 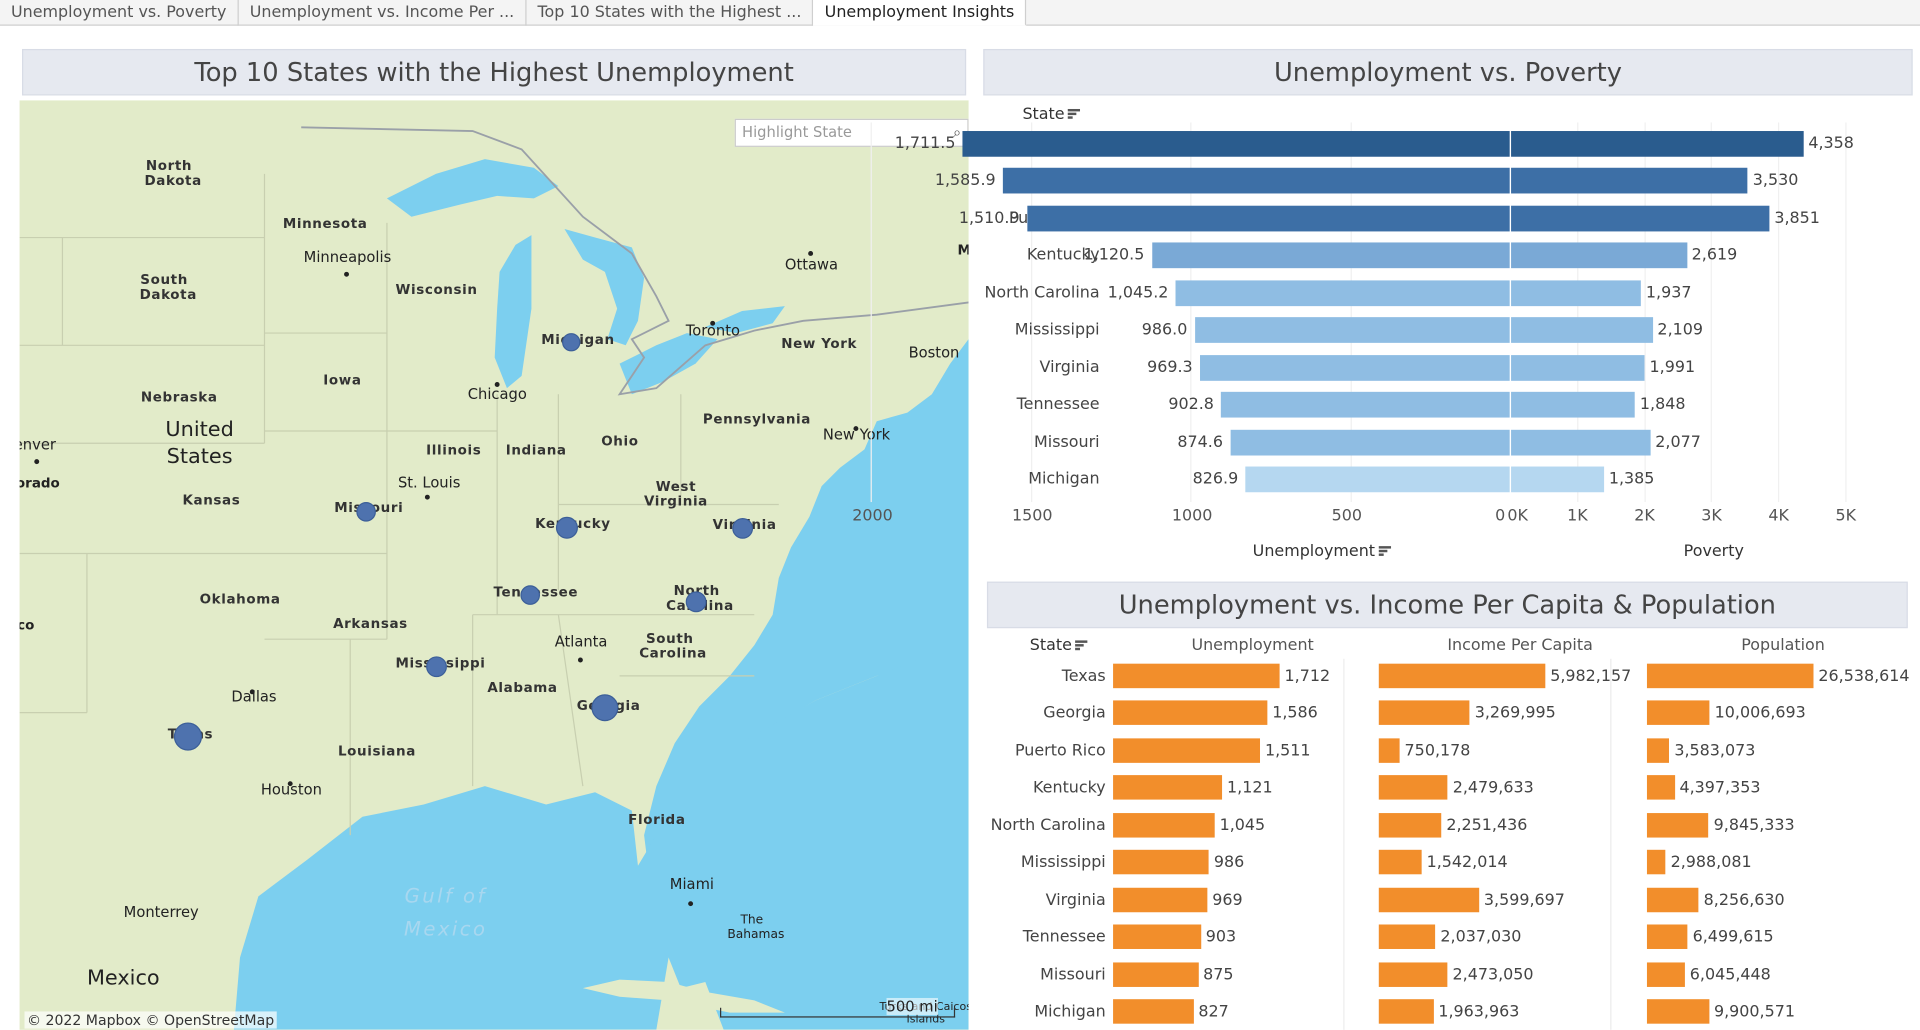 I want to click on income-population-bar-texas, so click(x=1730, y=676).